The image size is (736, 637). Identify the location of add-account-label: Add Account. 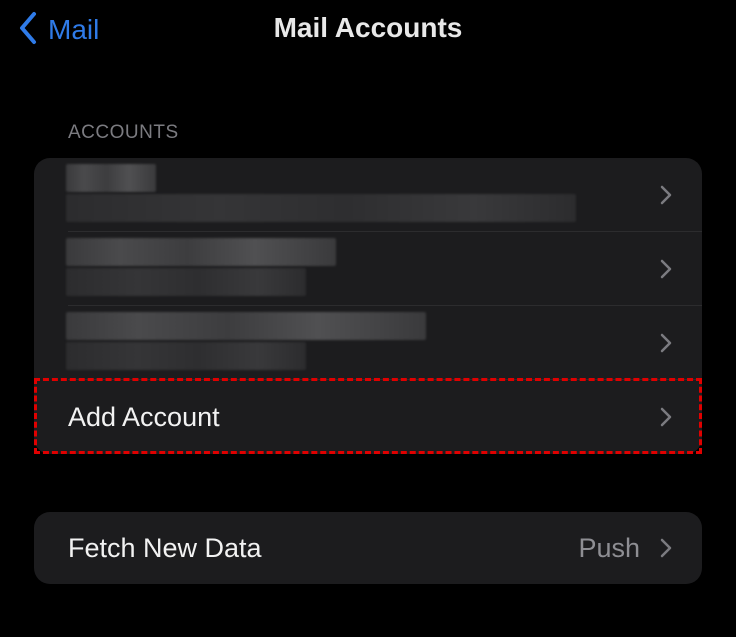
(144, 416).